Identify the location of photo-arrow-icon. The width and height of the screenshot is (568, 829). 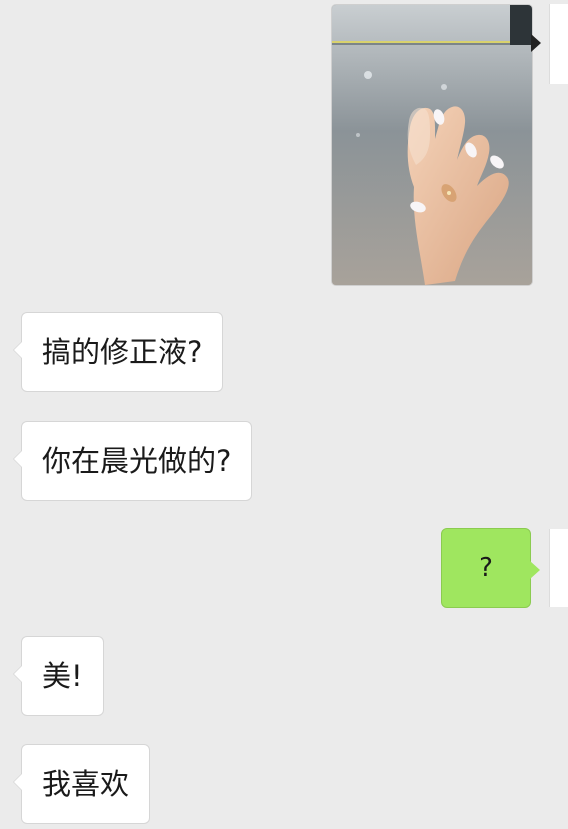
(536, 43).